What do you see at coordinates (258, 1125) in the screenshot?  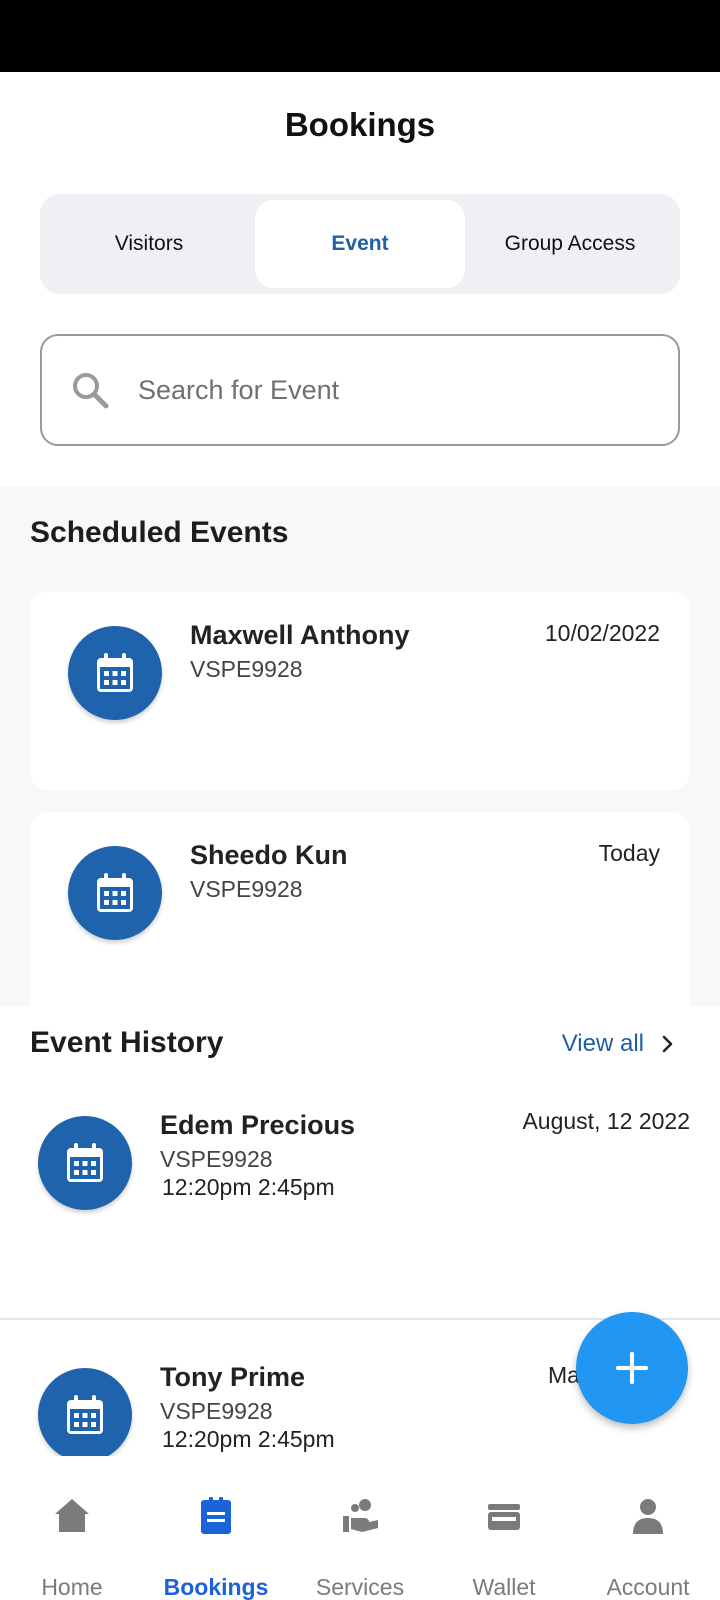 I see `event-name: Edem Precious` at bounding box center [258, 1125].